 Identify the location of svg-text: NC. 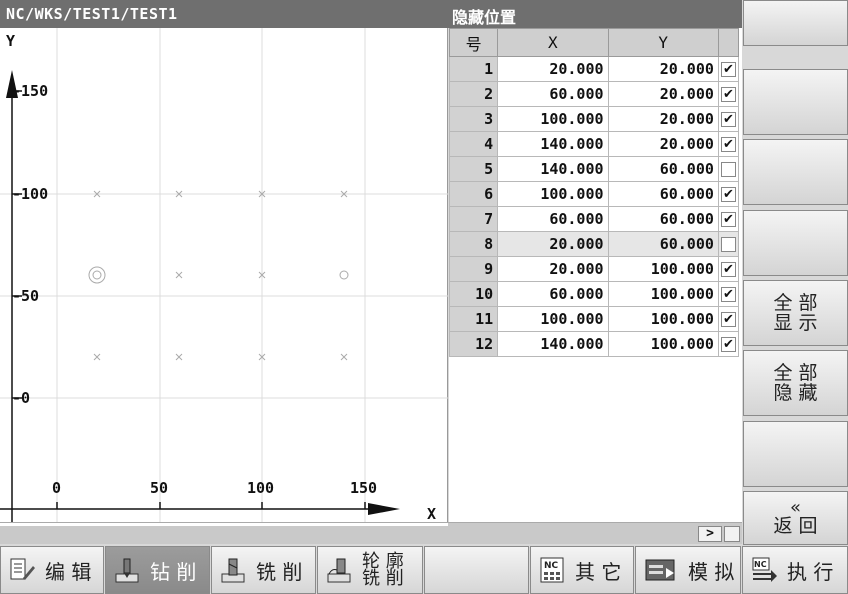
(551, 566).